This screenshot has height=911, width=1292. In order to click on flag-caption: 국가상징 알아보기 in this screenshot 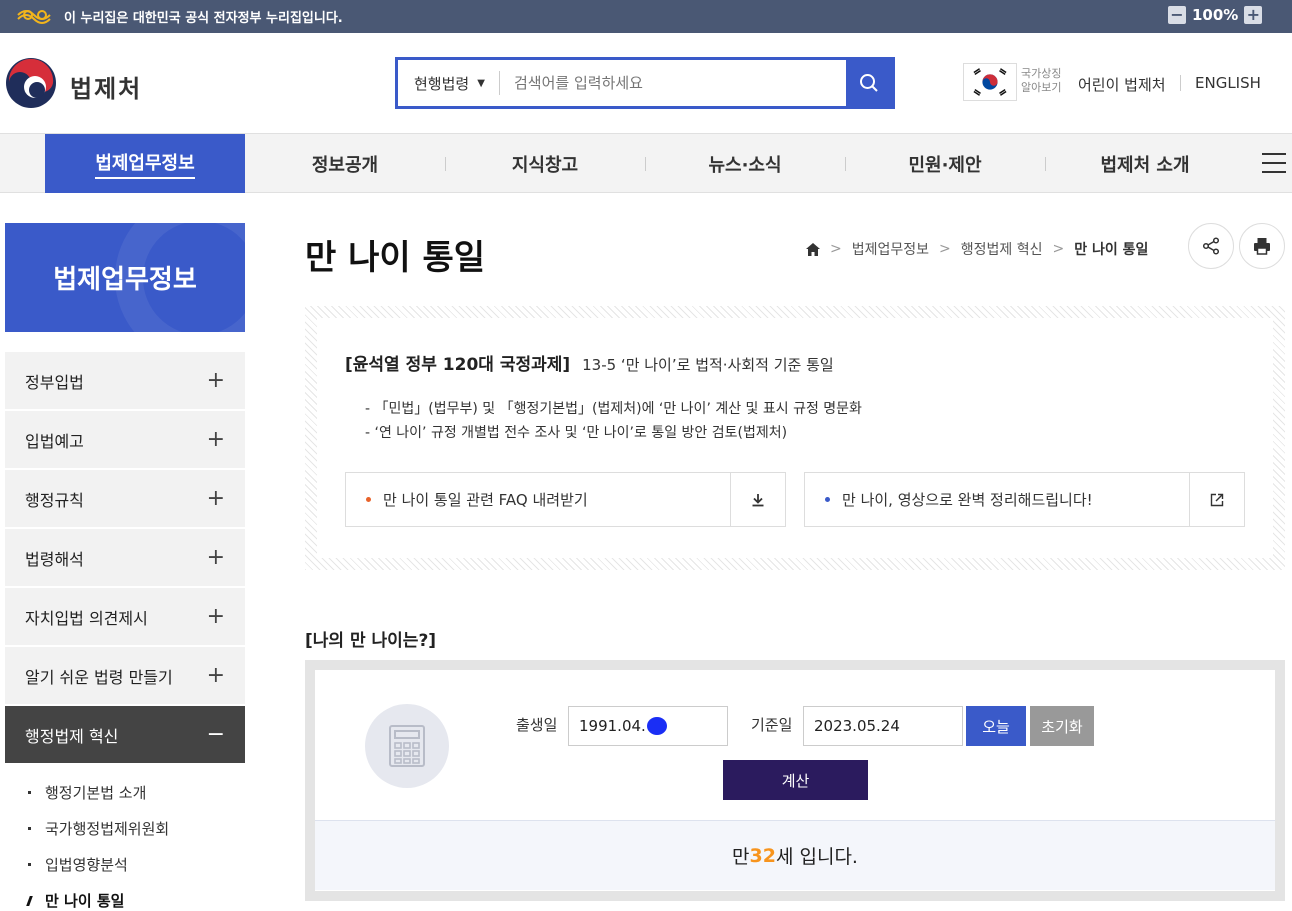, I will do `click(1041, 81)`.